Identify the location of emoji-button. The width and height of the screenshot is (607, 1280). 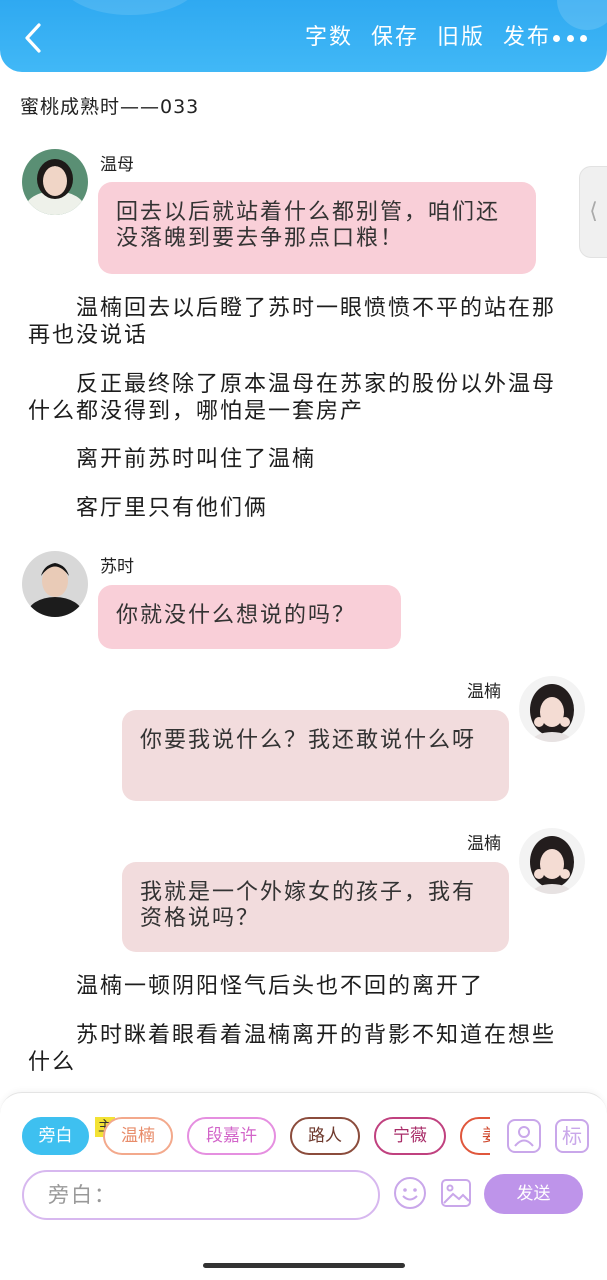
(410, 1193).